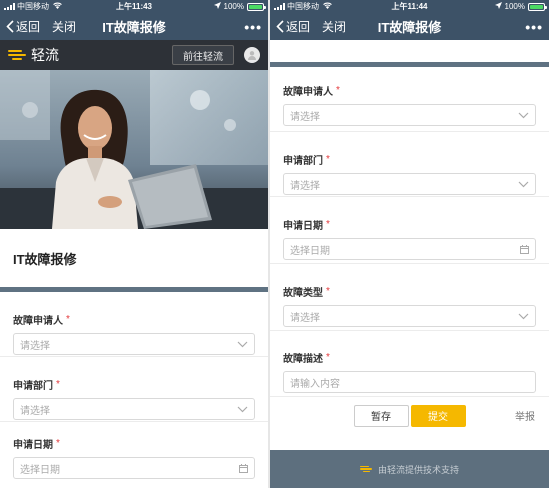  I want to click on scrolled-top-spacer, so click(409, 51).